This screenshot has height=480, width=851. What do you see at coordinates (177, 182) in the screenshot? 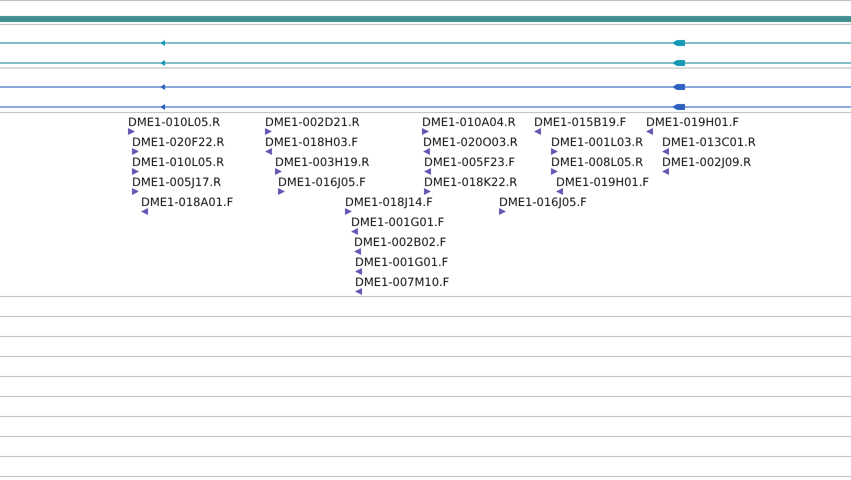
I see `feature-label: DME1-005J17.R` at bounding box center [177, 182].